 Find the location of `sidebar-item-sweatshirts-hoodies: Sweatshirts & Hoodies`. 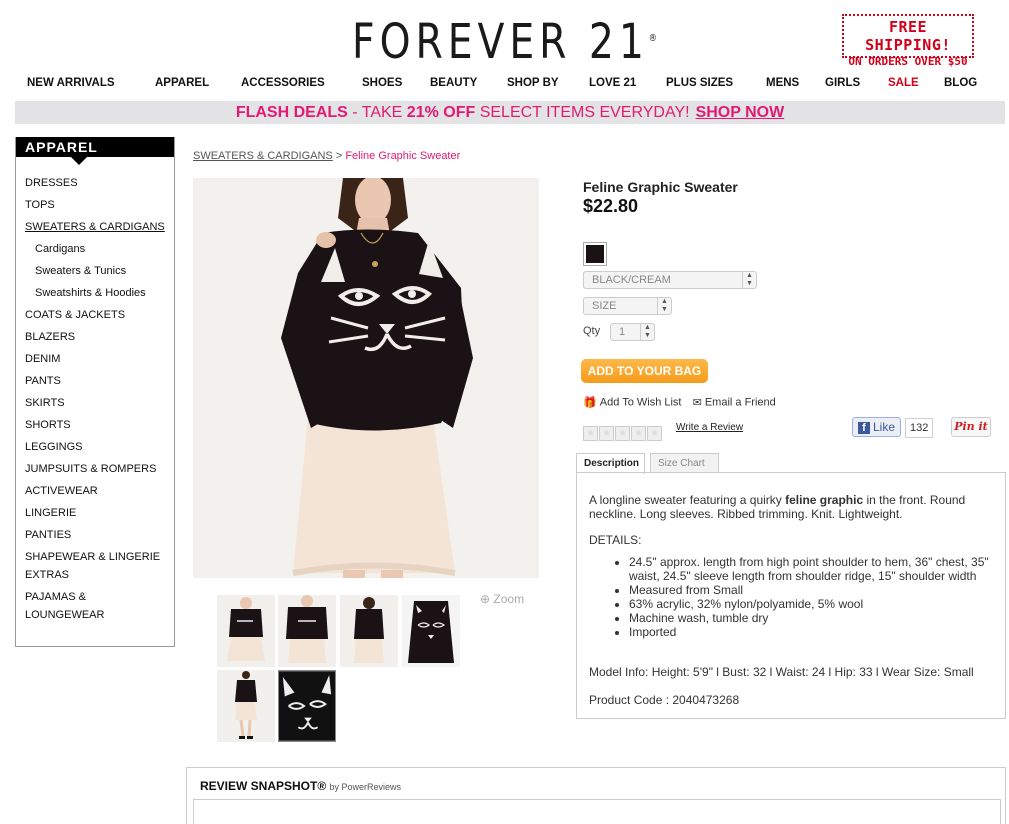

sidebar-item-sweatshirts-hoodies: Sweatshirts & Hoodies is located at coordinates (95, 293).